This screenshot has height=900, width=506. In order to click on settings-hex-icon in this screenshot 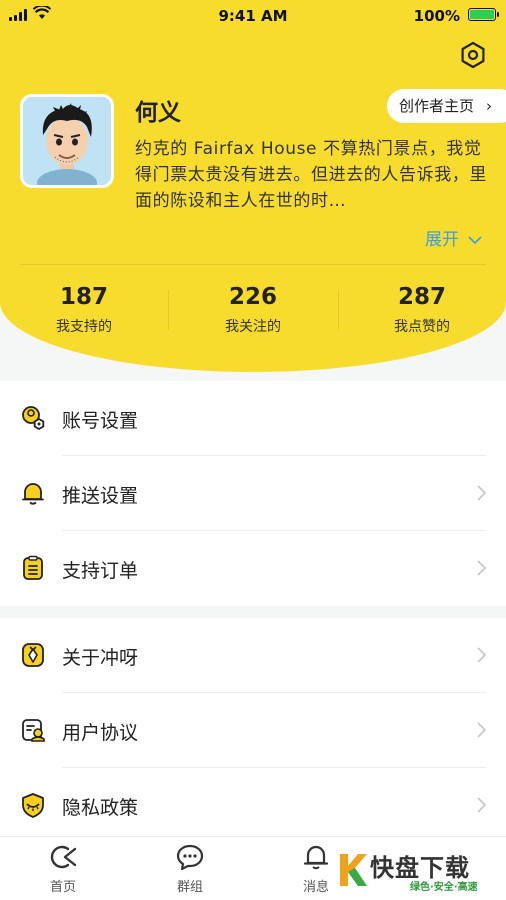, I will do `click(473, 55)`.